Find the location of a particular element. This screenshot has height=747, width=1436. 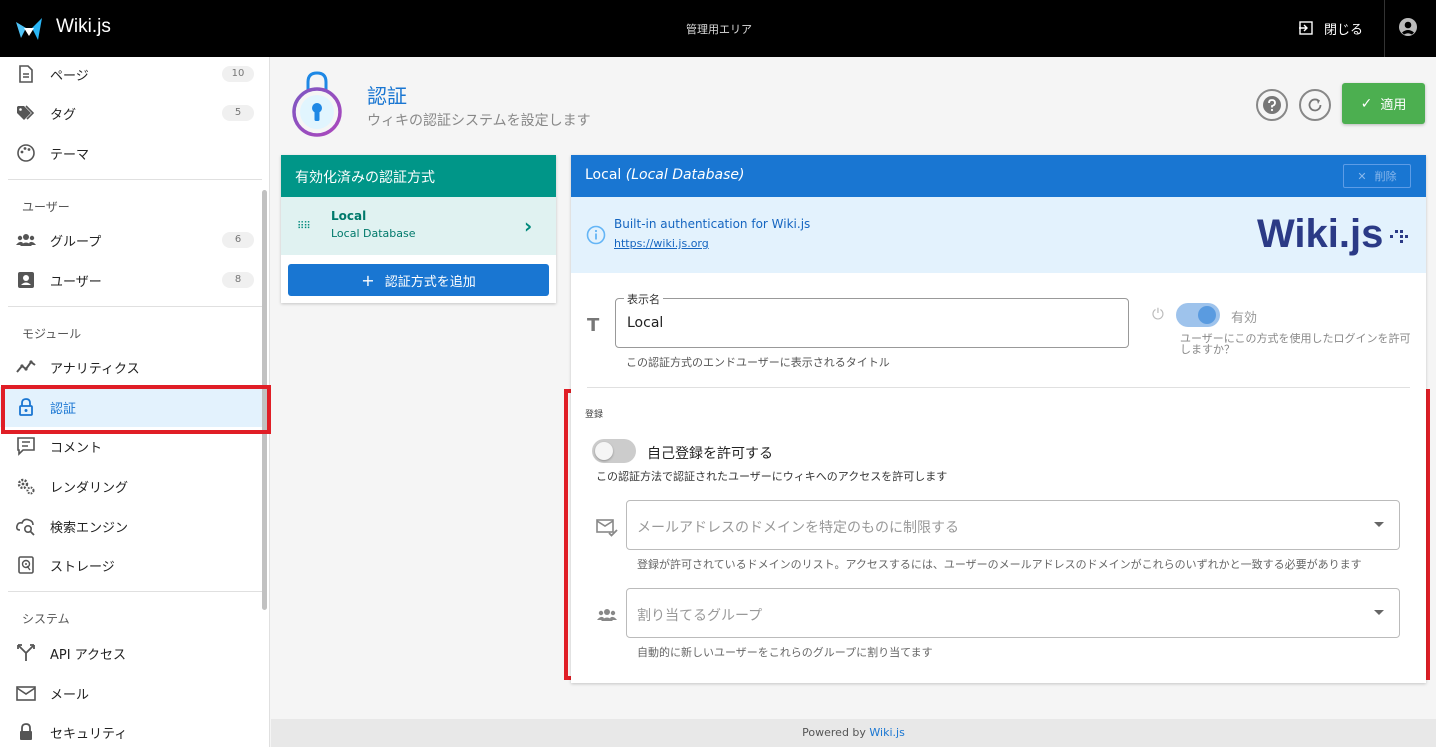

plus-icon: + is located at coordinates (368, 280).